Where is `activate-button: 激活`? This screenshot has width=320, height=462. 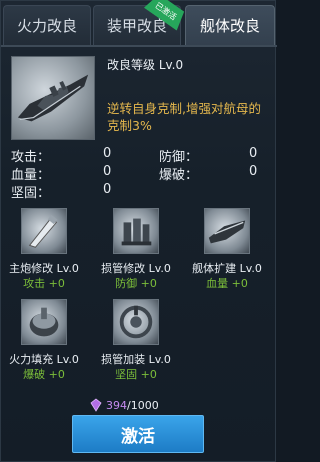 activate-button: 激活 is located at coordinates (138, 434).